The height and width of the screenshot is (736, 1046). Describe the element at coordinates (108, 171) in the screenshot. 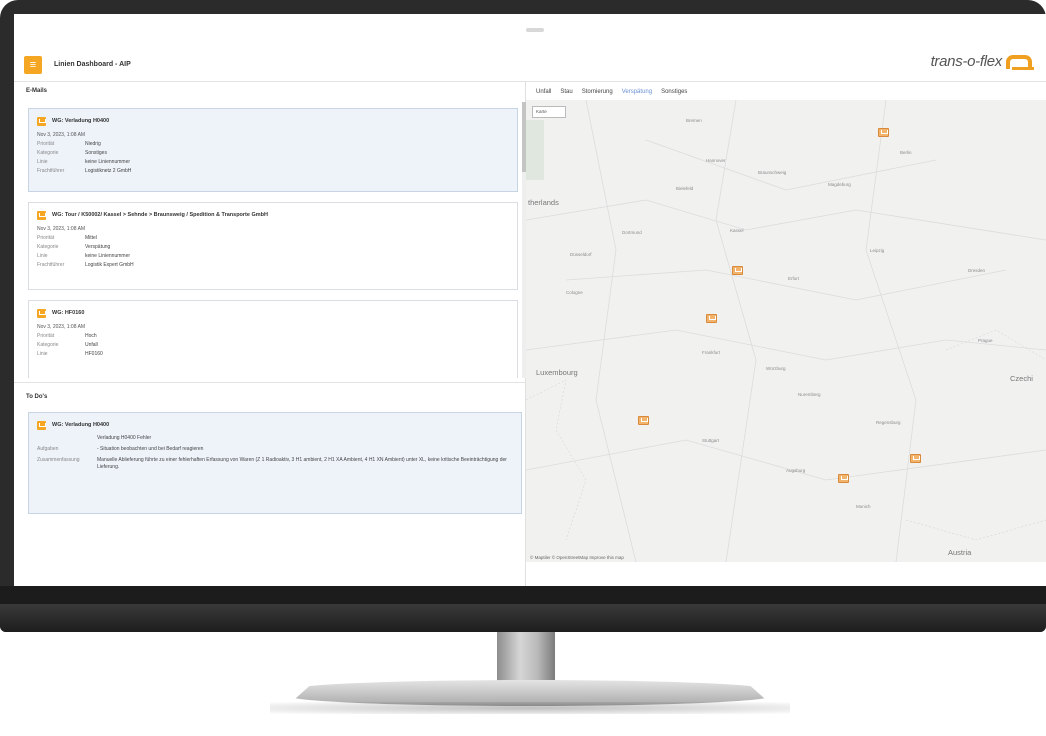

I see `email-carrier: Logistiknetz 2 GmbH` at that location.